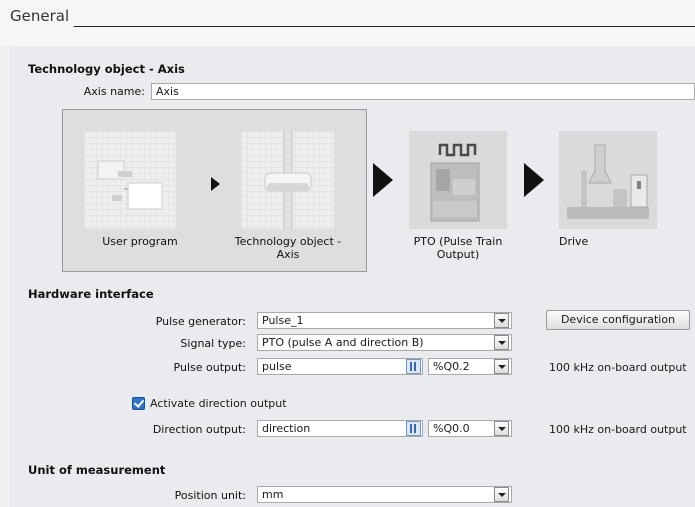  Describe the element at coordinates (618, 320) in the screenshot. I see `device-configuration-button: Device configuration` at that location.